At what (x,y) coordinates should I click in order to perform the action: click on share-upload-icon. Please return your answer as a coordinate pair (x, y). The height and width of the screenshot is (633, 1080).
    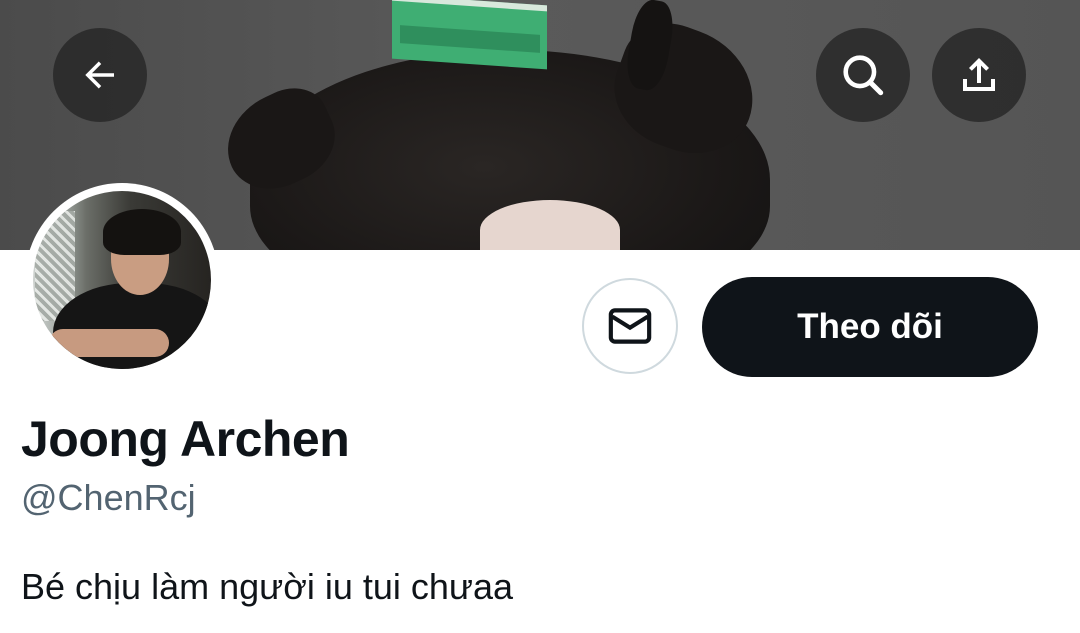
    Looking at the image, I should click on (979, 74).